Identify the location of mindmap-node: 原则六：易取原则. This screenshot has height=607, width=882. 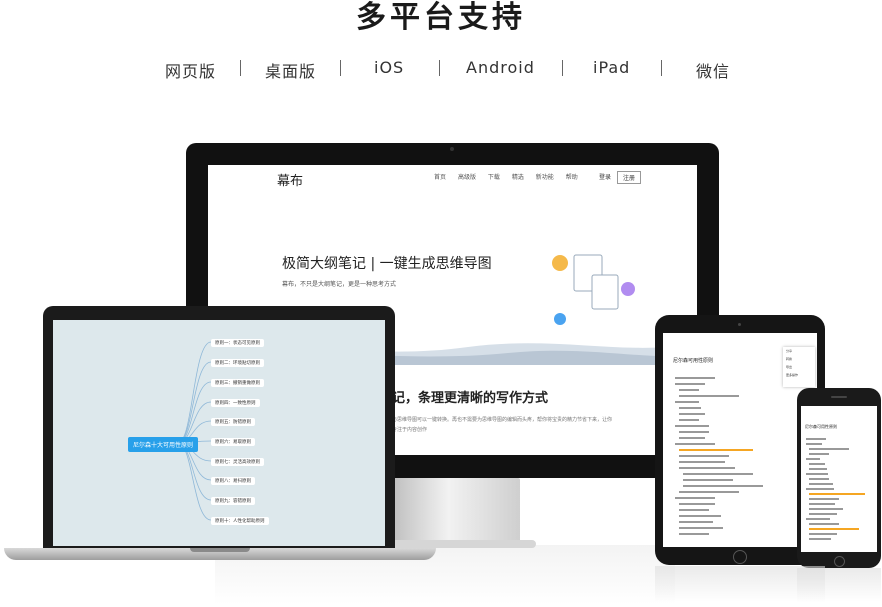
(233, 442).